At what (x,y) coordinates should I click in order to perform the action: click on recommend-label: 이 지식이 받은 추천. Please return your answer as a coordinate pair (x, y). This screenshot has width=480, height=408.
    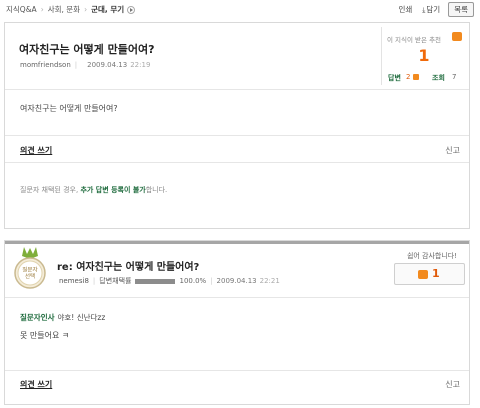
    Looking at the image, I should click on (414, 40).